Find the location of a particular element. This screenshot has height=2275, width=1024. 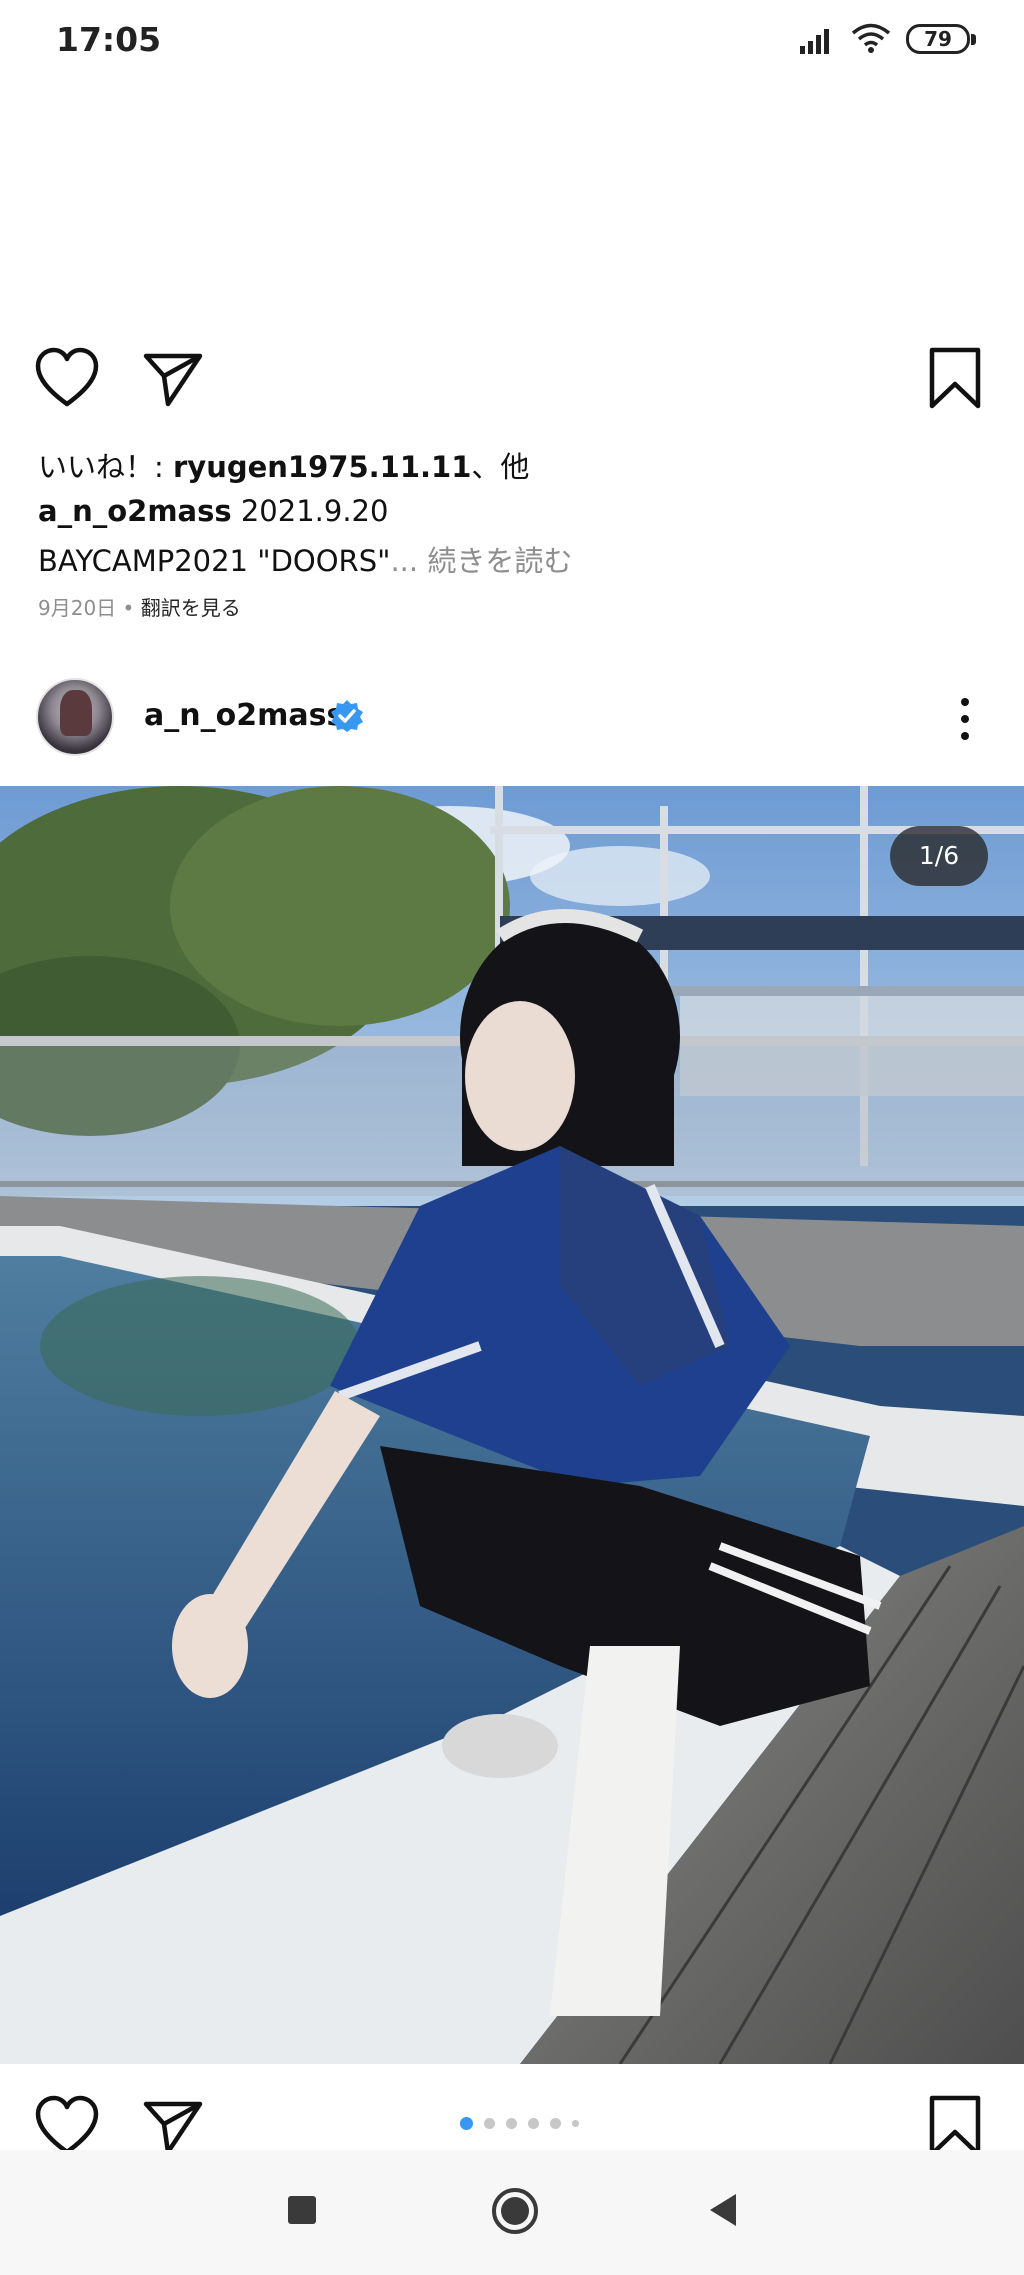

likes-summary: いいね！: ryugen1975.11.11、他 is located at coordinates (283, 465).